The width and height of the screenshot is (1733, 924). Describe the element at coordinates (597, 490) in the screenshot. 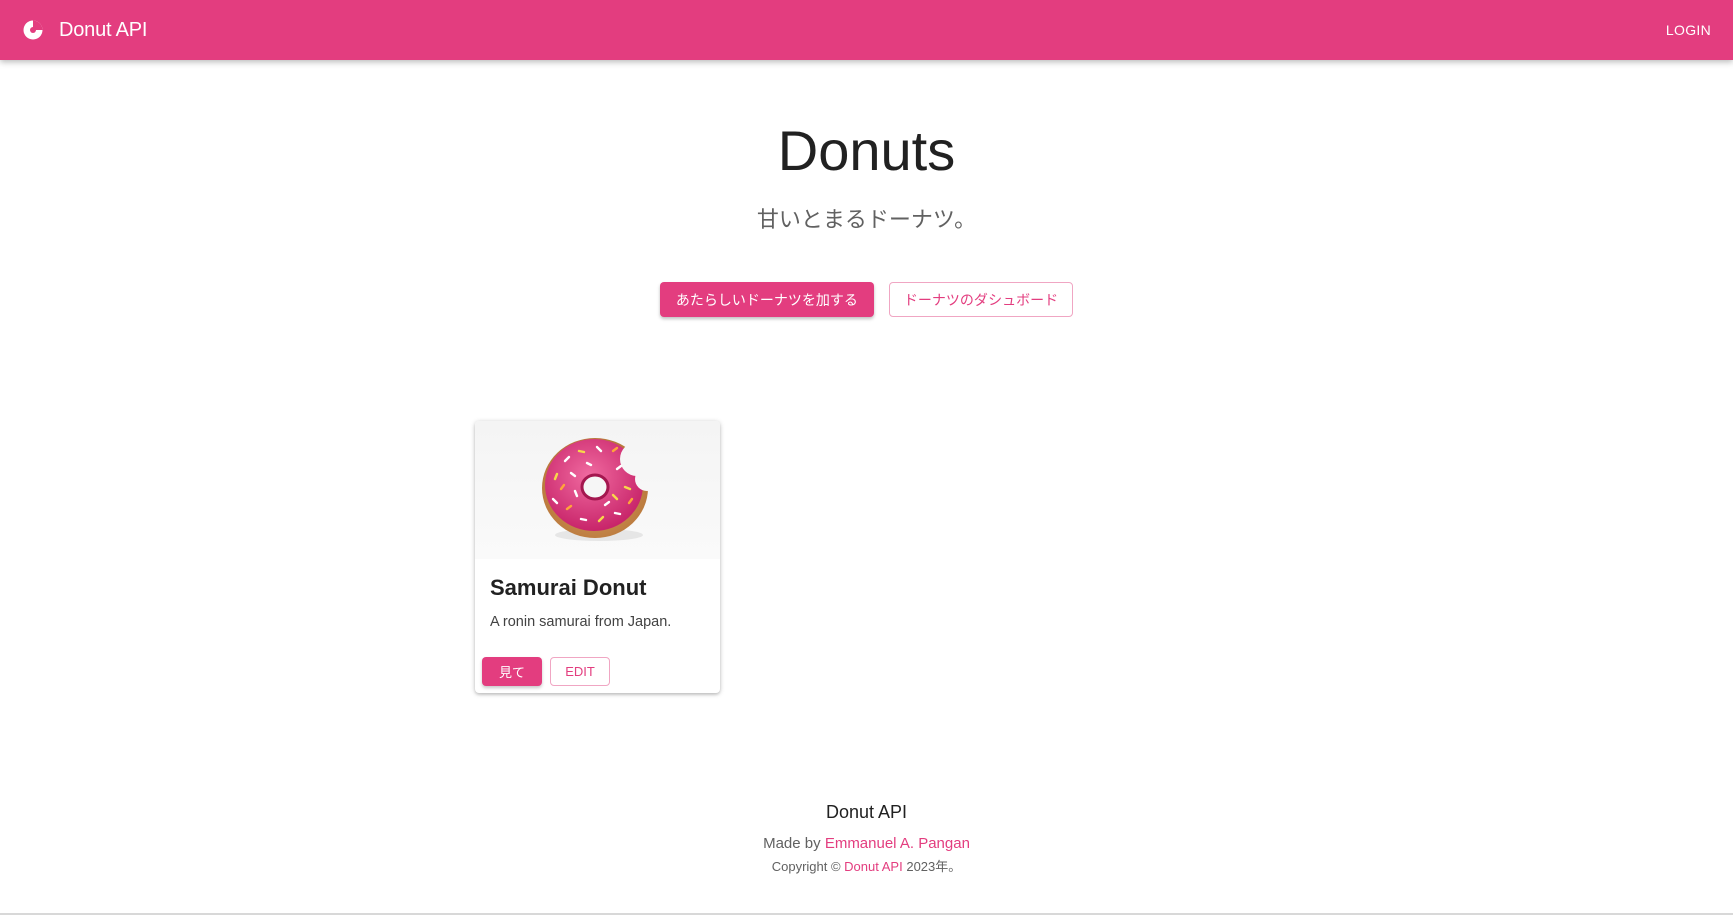

I see `pink-sprinkle-donut-image` at that location.